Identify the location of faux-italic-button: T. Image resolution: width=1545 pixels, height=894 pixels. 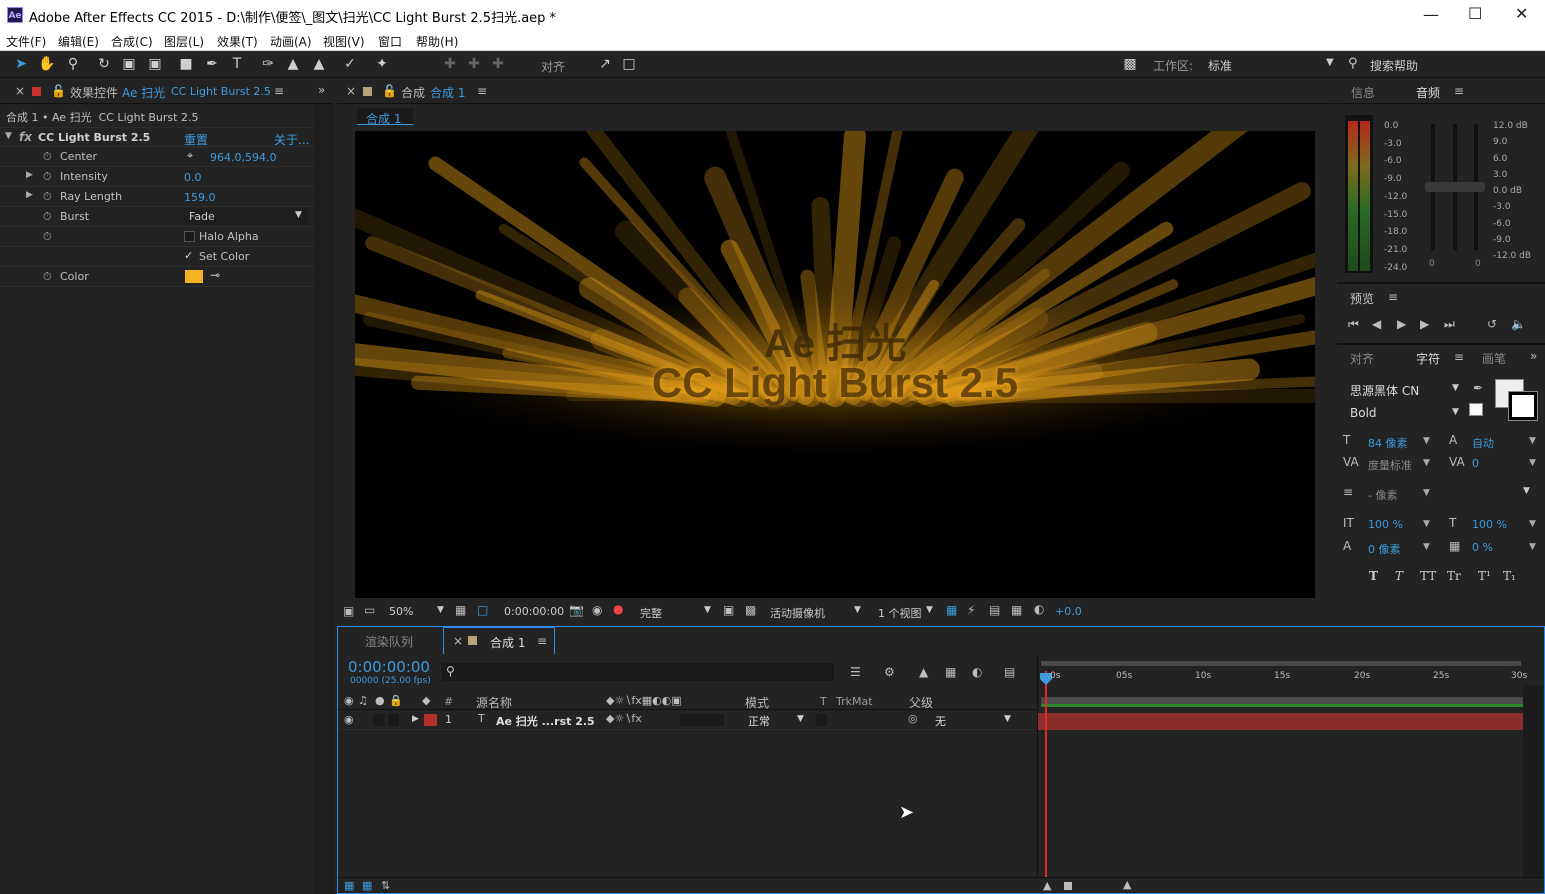
(1399, 576).